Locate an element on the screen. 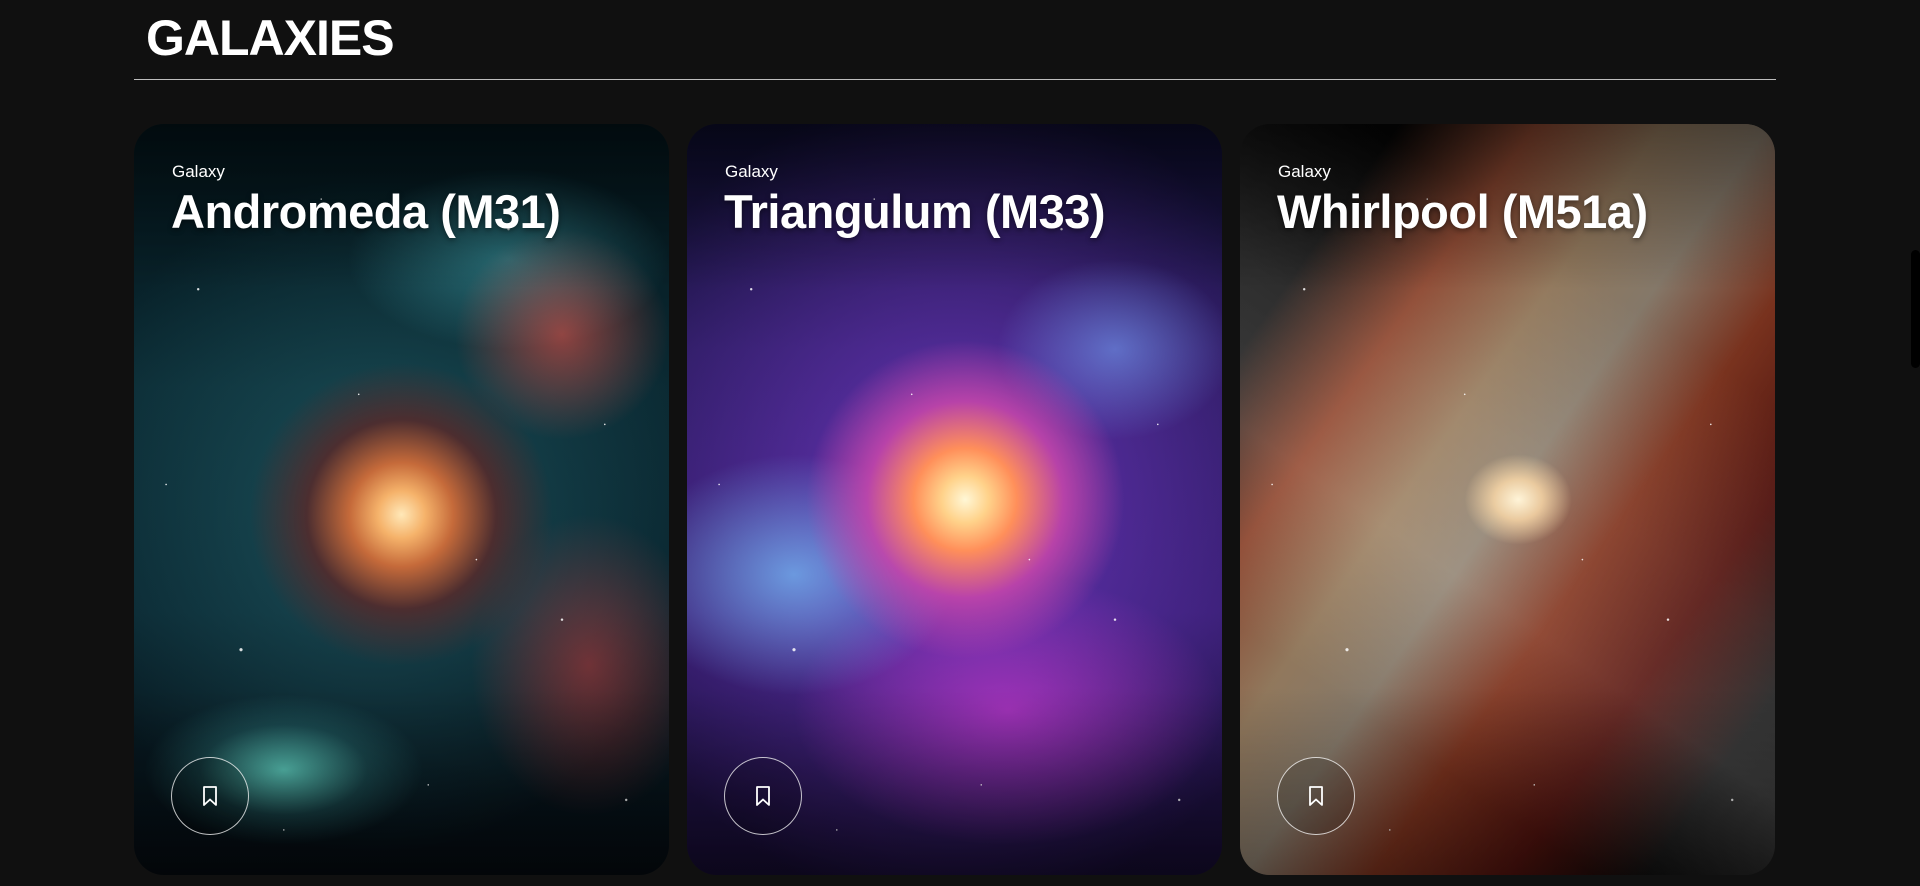  card-title: Triangulum (M33) is located at coordinates (915, 211).